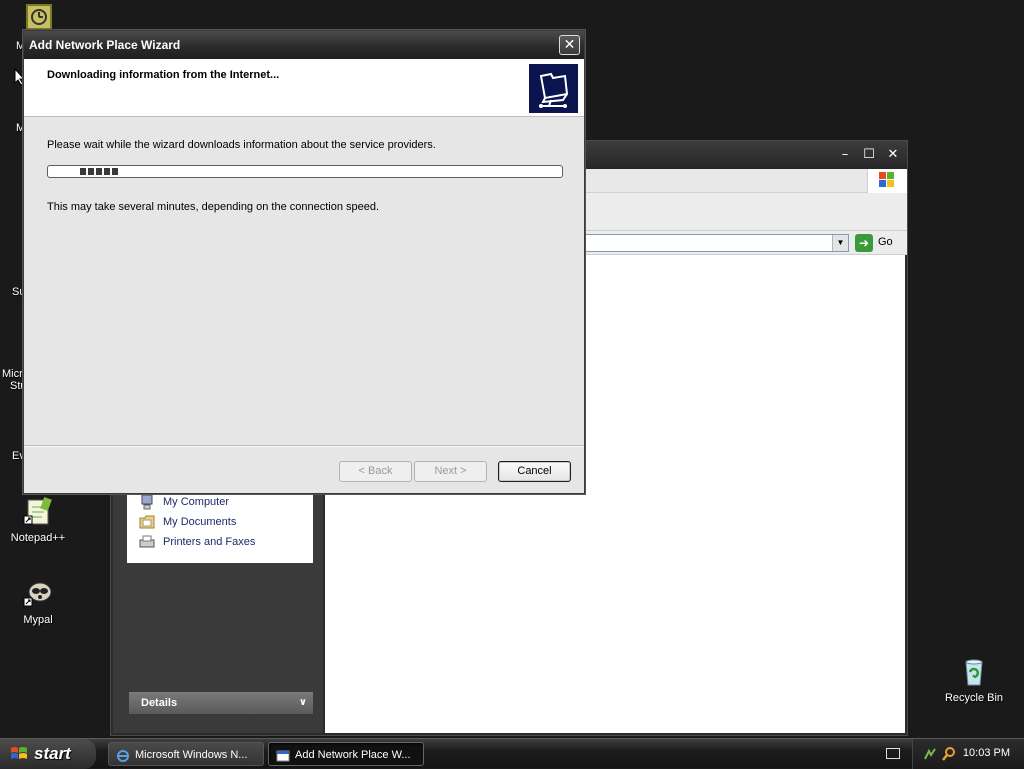 This screenshot has height=769, width=1024. I want to click on notepadpp-icon, so click(38, 512).